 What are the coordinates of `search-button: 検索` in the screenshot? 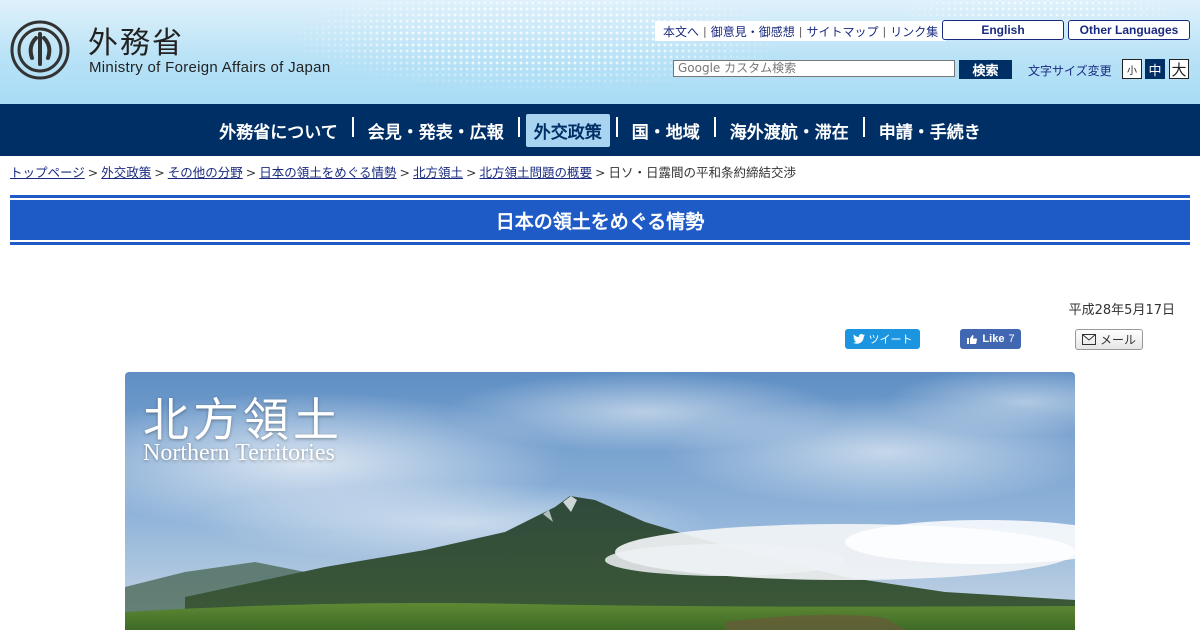 It's located at (985, 69).